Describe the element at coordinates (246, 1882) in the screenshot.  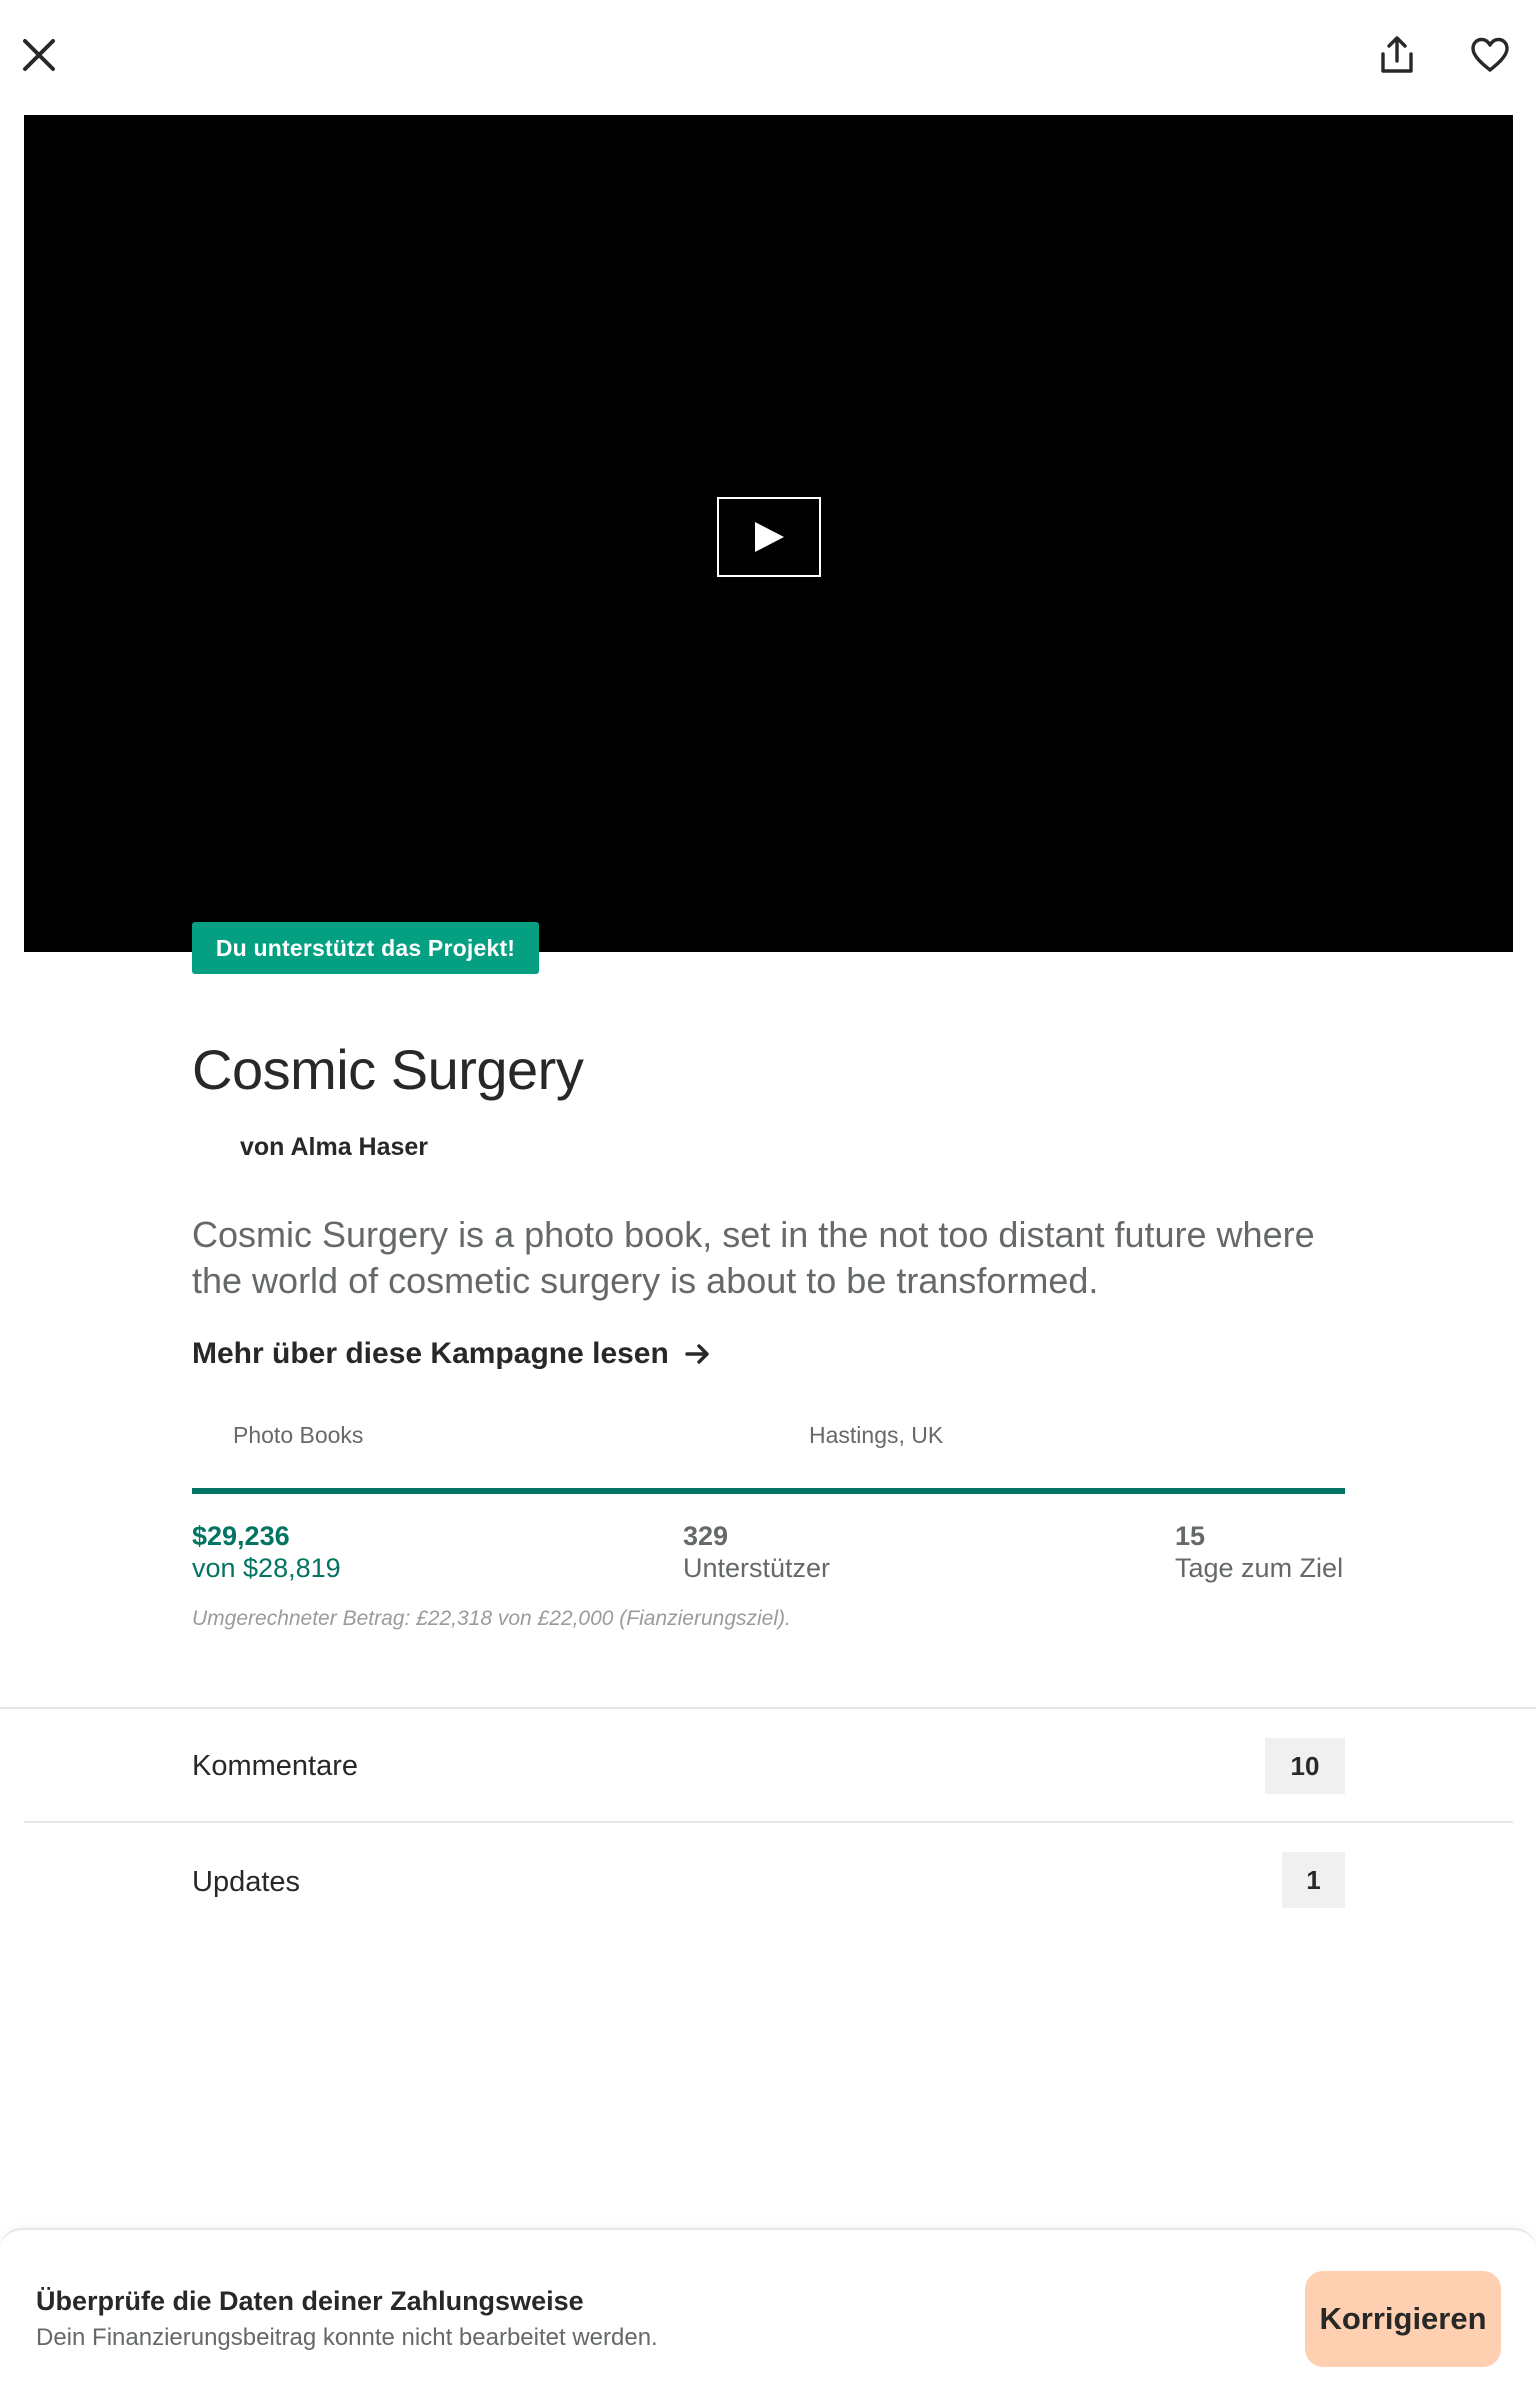
I see `updates-label: Updates` at that location.